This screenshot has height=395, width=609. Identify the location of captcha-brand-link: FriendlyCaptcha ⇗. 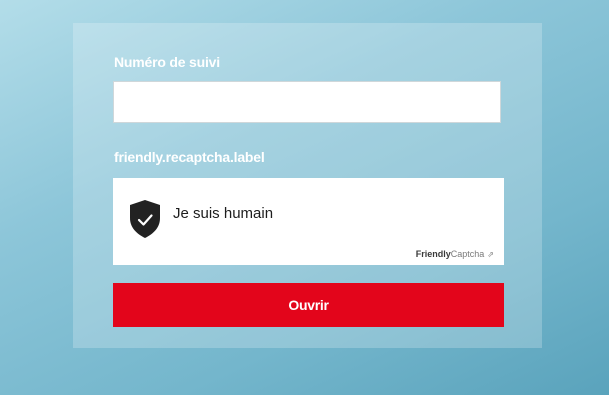
(455, 254).